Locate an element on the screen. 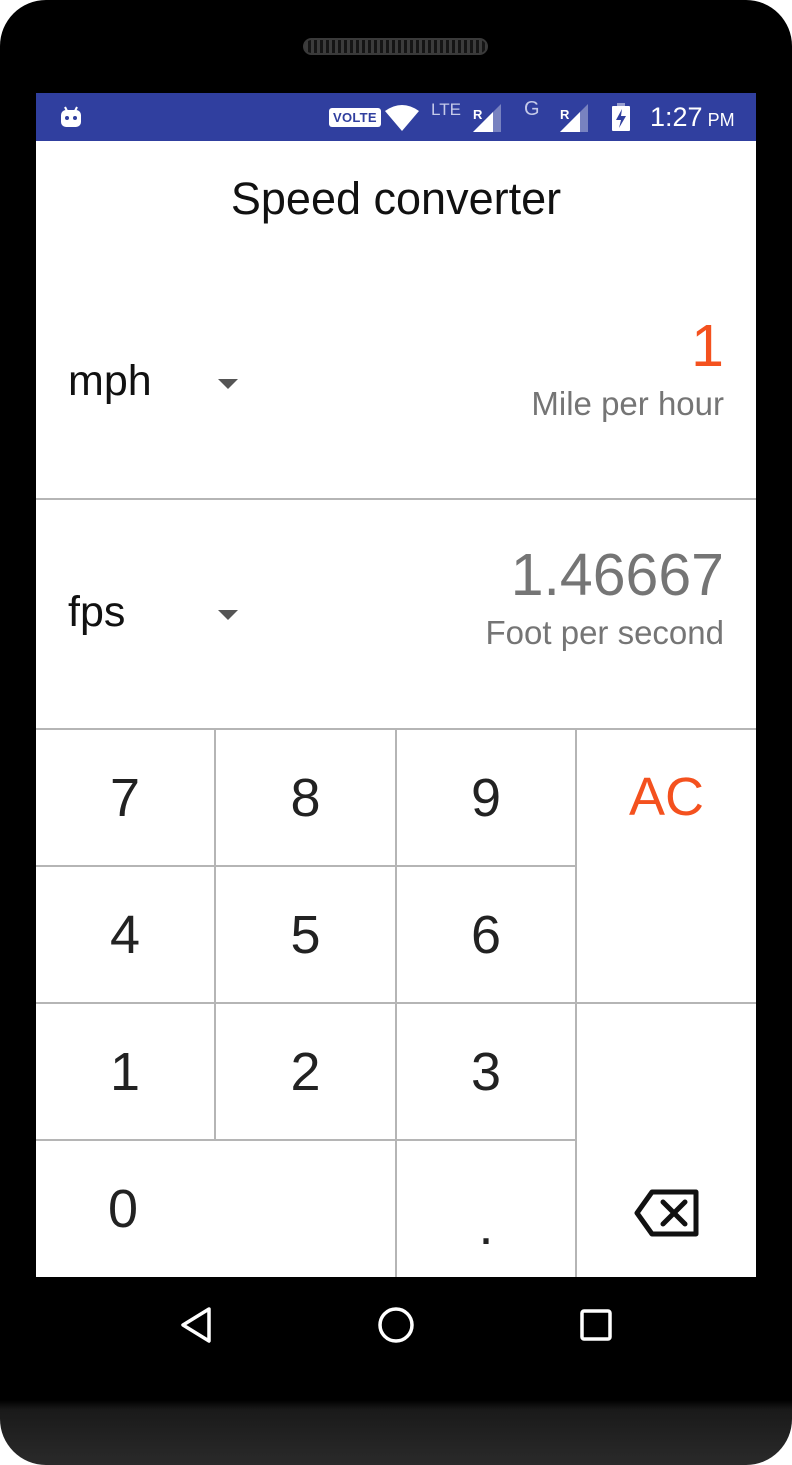 The width and height of the screenshot is (792, 1465). g-signal-indicator: G R is located at coordinates (561, 117).